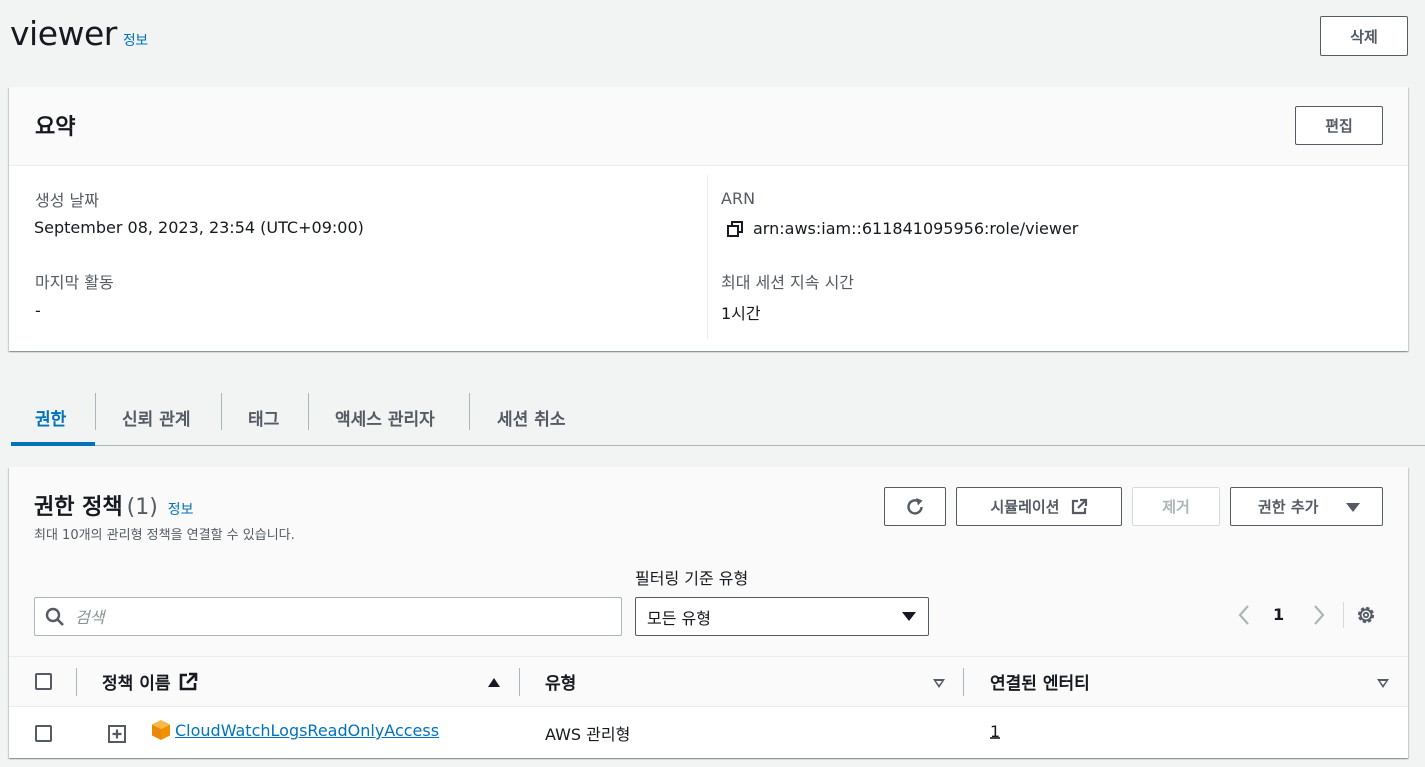 The height and width of the screenshot is (767, 1425). What do you see at coordinates (340, 617) in the screenshot?
I see `search-input` at bounding box center [340, 617].